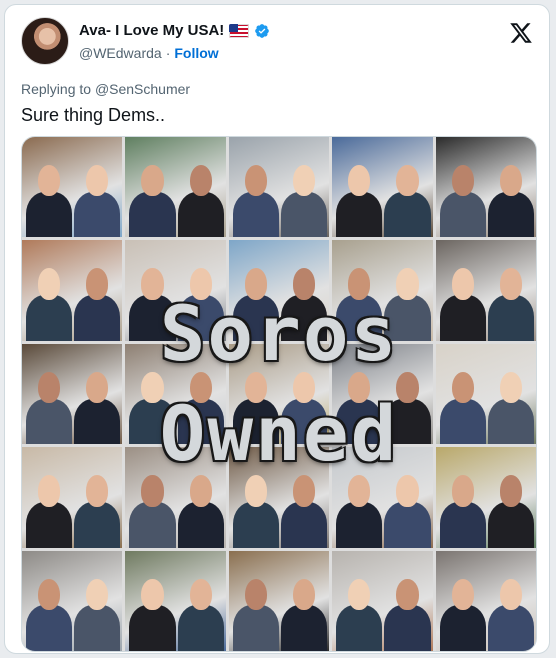 This screenshot has height=658, width=556. I want to click on replying-to-line: Replying to @SenSchumer, so click(105, 89).